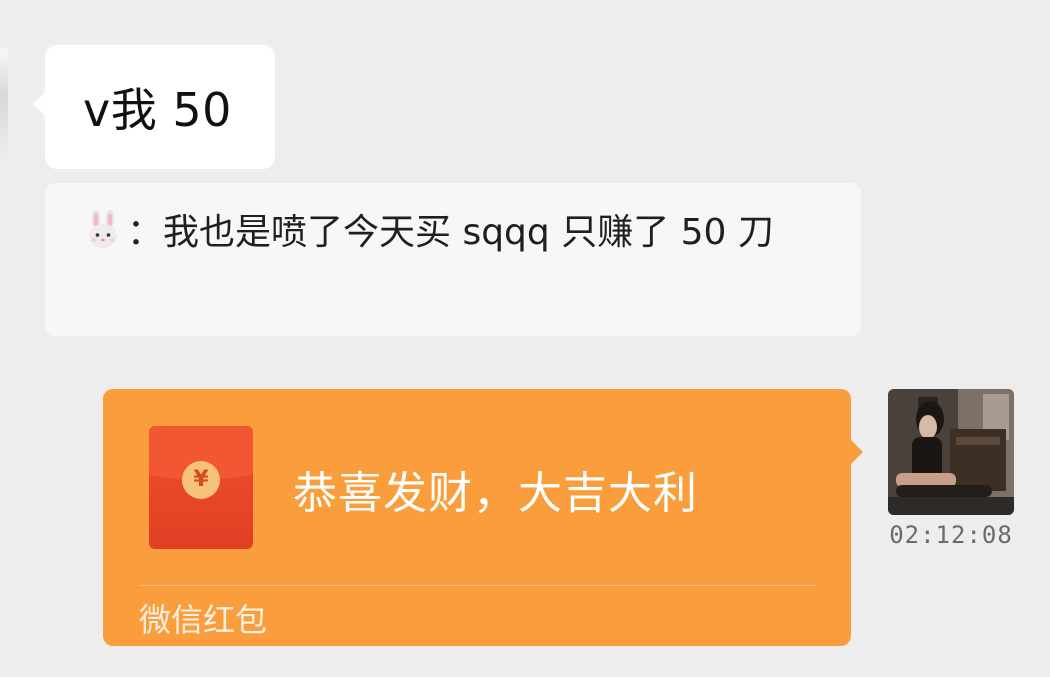  Describe the element at coordinates (201, 480) in the screenshot. I see `currency-symbol: ¥` at that location.